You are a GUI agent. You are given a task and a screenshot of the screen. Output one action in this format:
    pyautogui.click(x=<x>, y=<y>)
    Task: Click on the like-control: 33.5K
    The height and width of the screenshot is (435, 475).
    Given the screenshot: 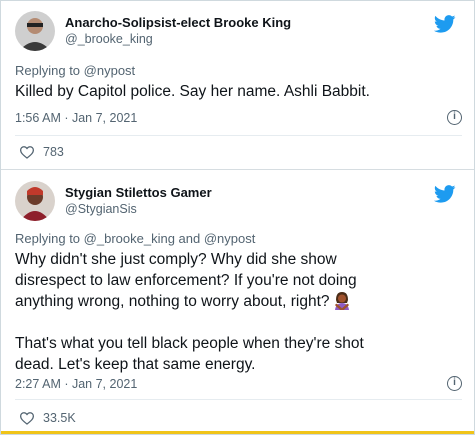 What is the action you would take?
    pyautogui.click(x=47, y=418)
    